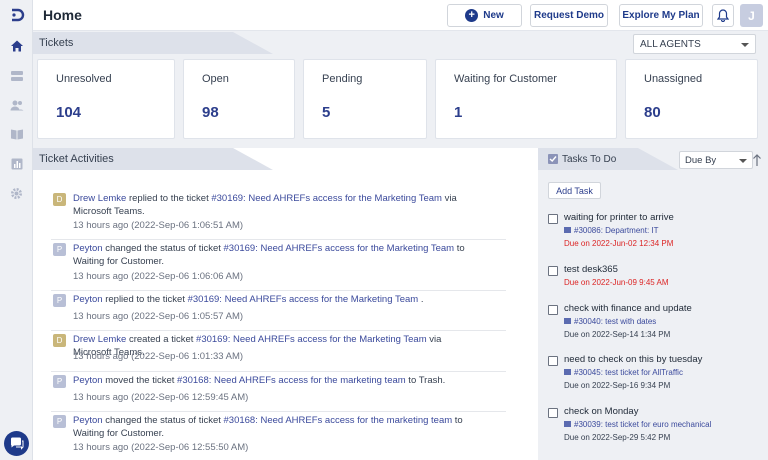  I want to click on request-demo-label: Request Demo, so click(568, 15).